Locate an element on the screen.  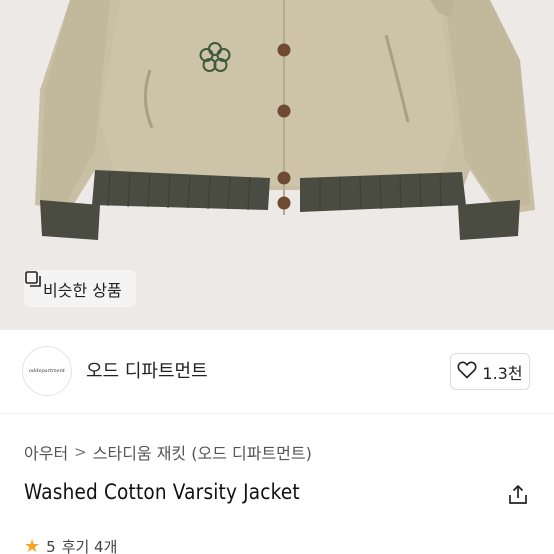
similar-items-button: 비슷한 상품 is located at coordinates (80, 288).